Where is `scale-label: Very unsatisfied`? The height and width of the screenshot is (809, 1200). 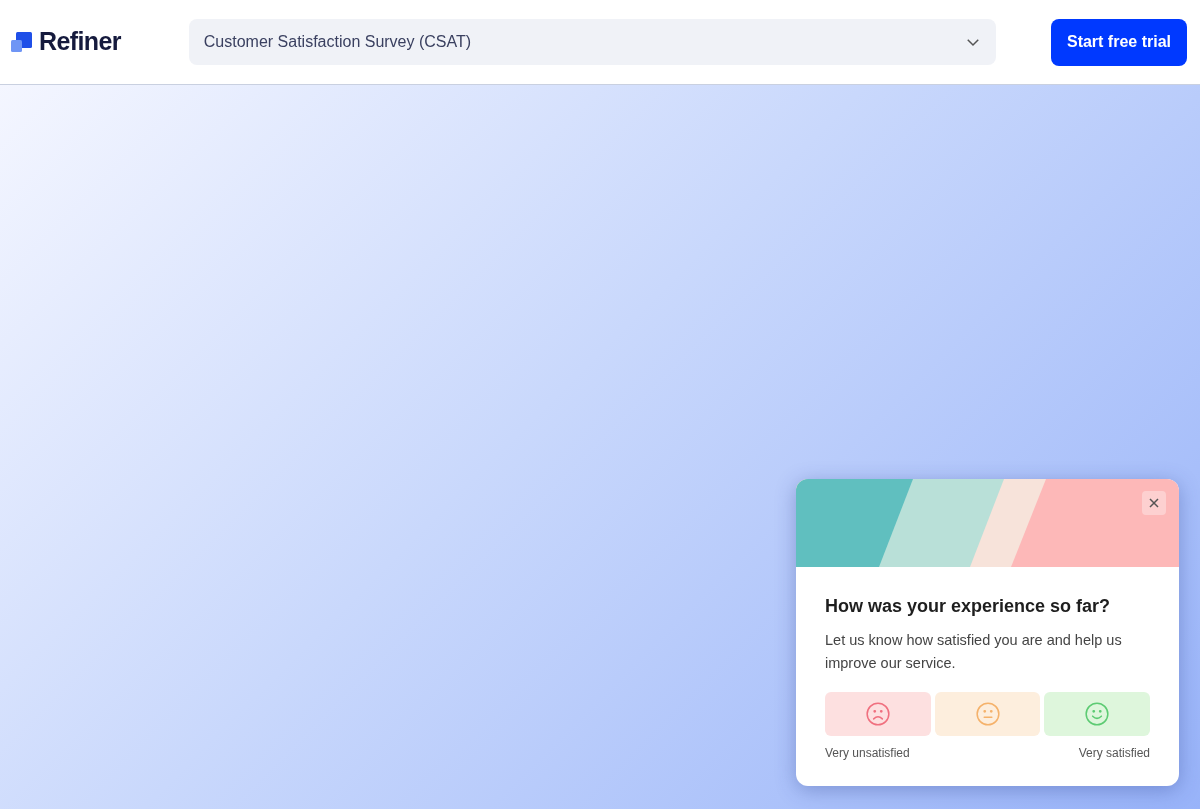
scale-label: Very unsatisfied is located at coordinates (867, 753).